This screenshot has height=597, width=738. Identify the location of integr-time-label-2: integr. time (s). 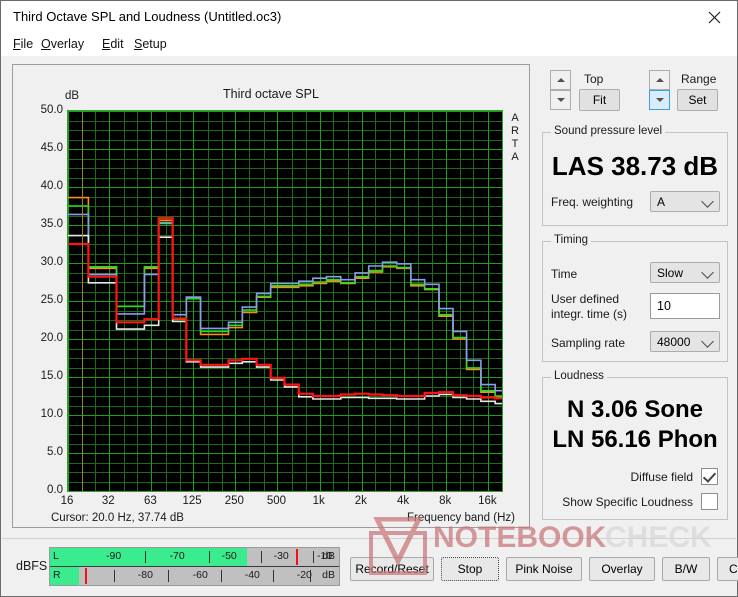
(589, 314).